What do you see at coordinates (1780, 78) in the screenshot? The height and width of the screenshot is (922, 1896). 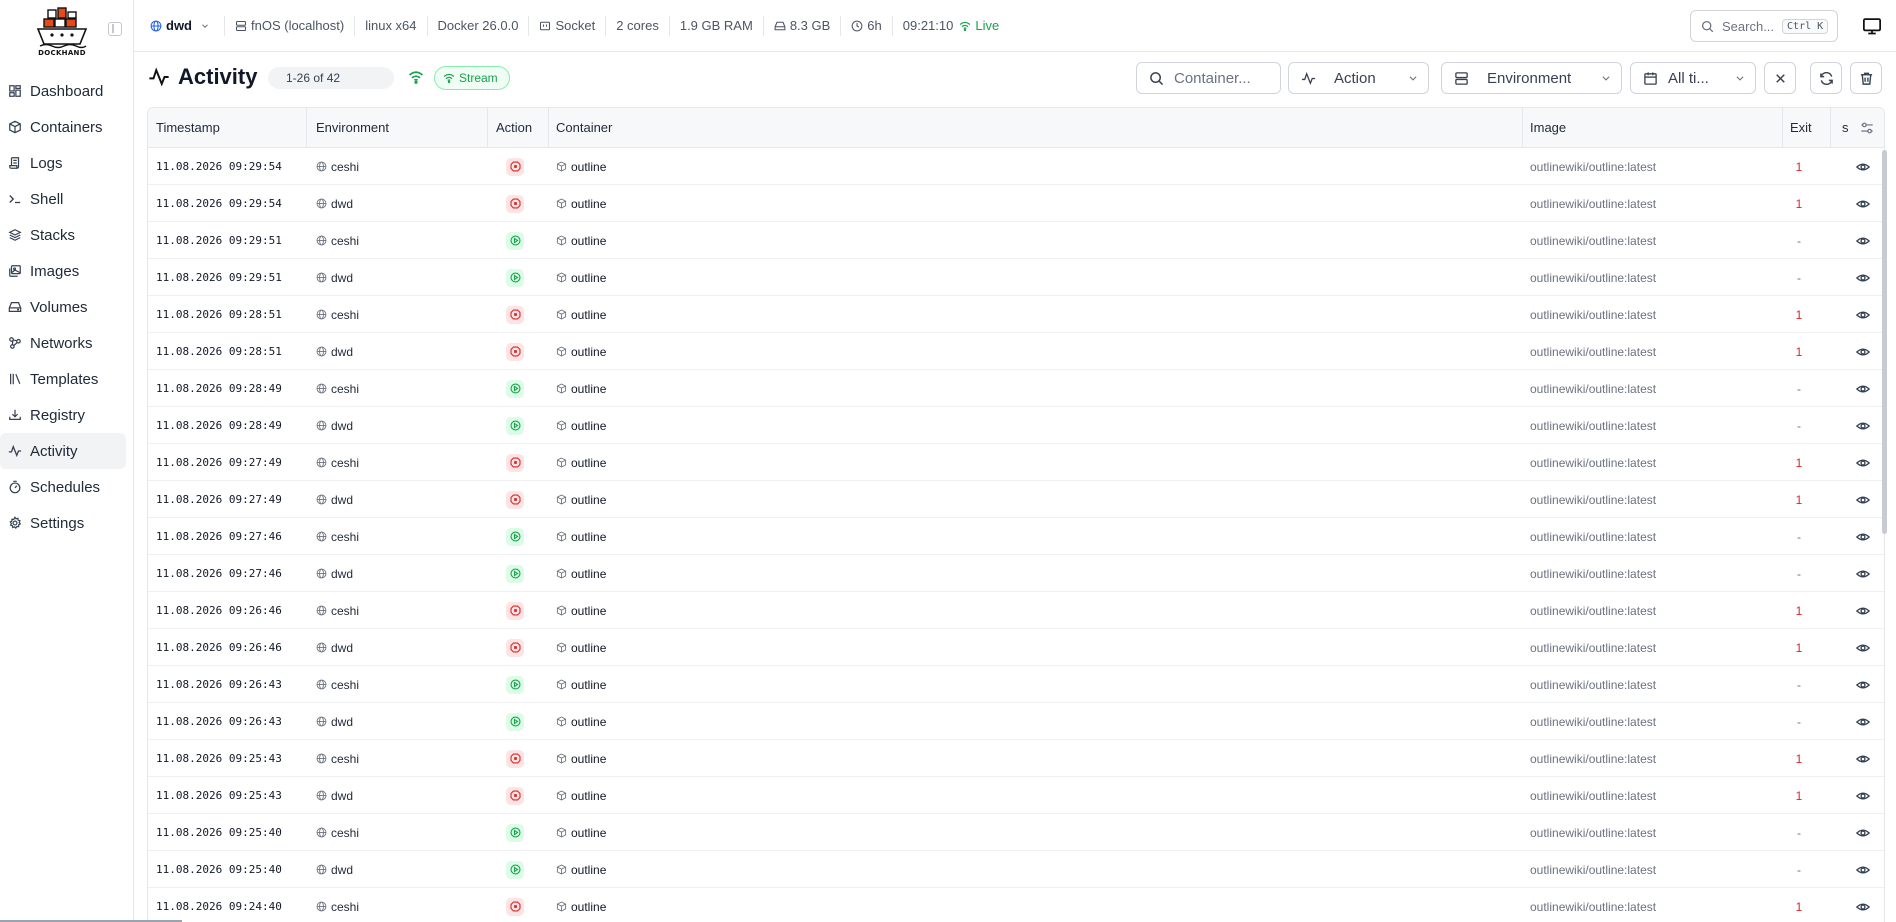 I see `clear-filters-button` at bounding box center [1780, 78].